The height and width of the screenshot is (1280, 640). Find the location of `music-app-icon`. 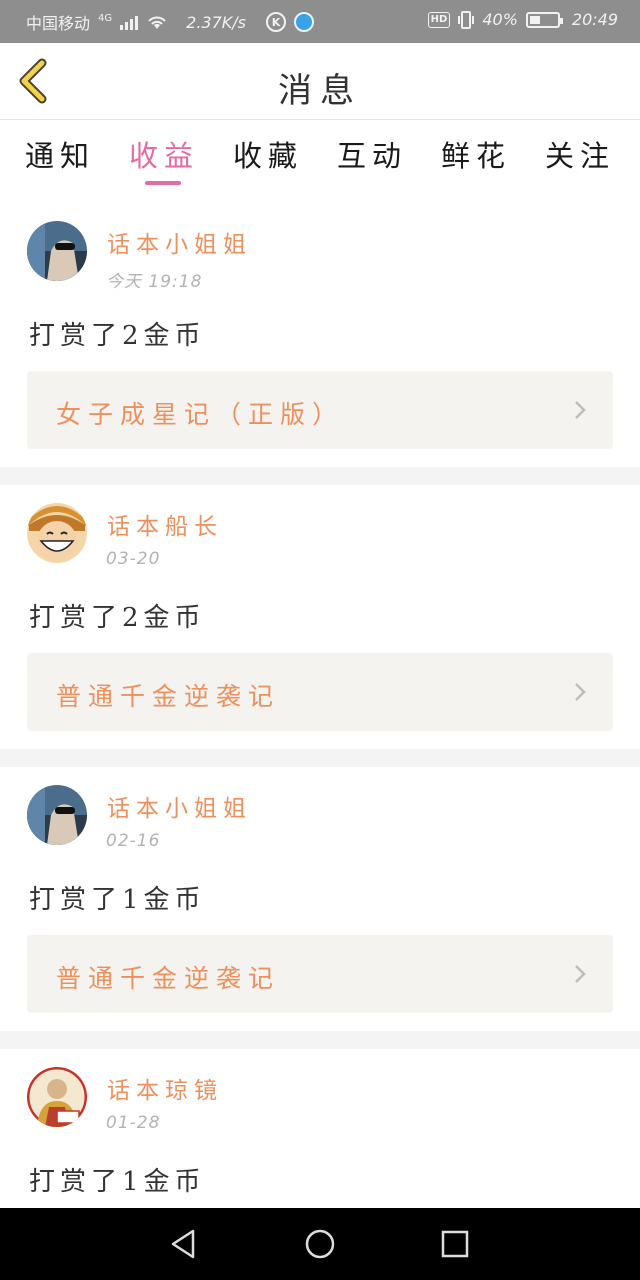

music-app-icon is located at coordinates (303, 22).